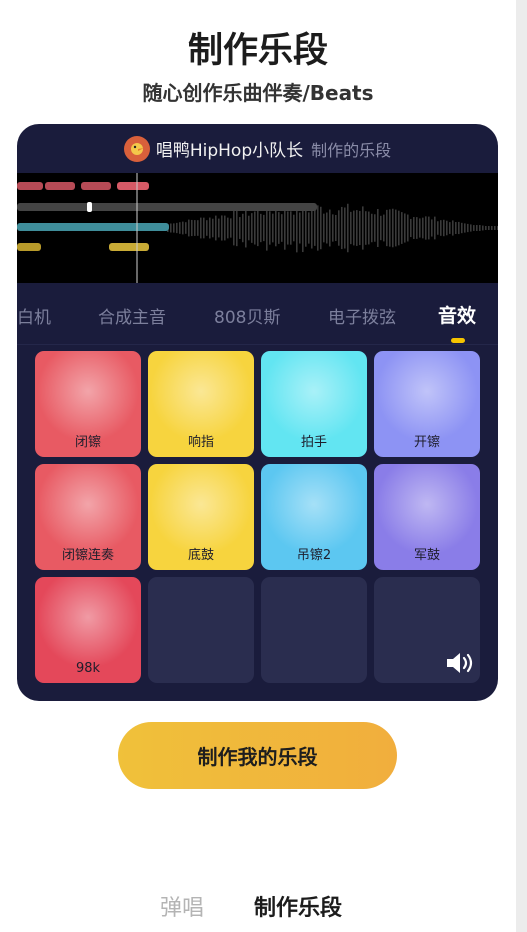 The image size is (527, 932). What do you see at coordinates (314, 517) in the screenshot?
I see `pad-crash-2: 吊镲2` at bounding box center [314, 517].